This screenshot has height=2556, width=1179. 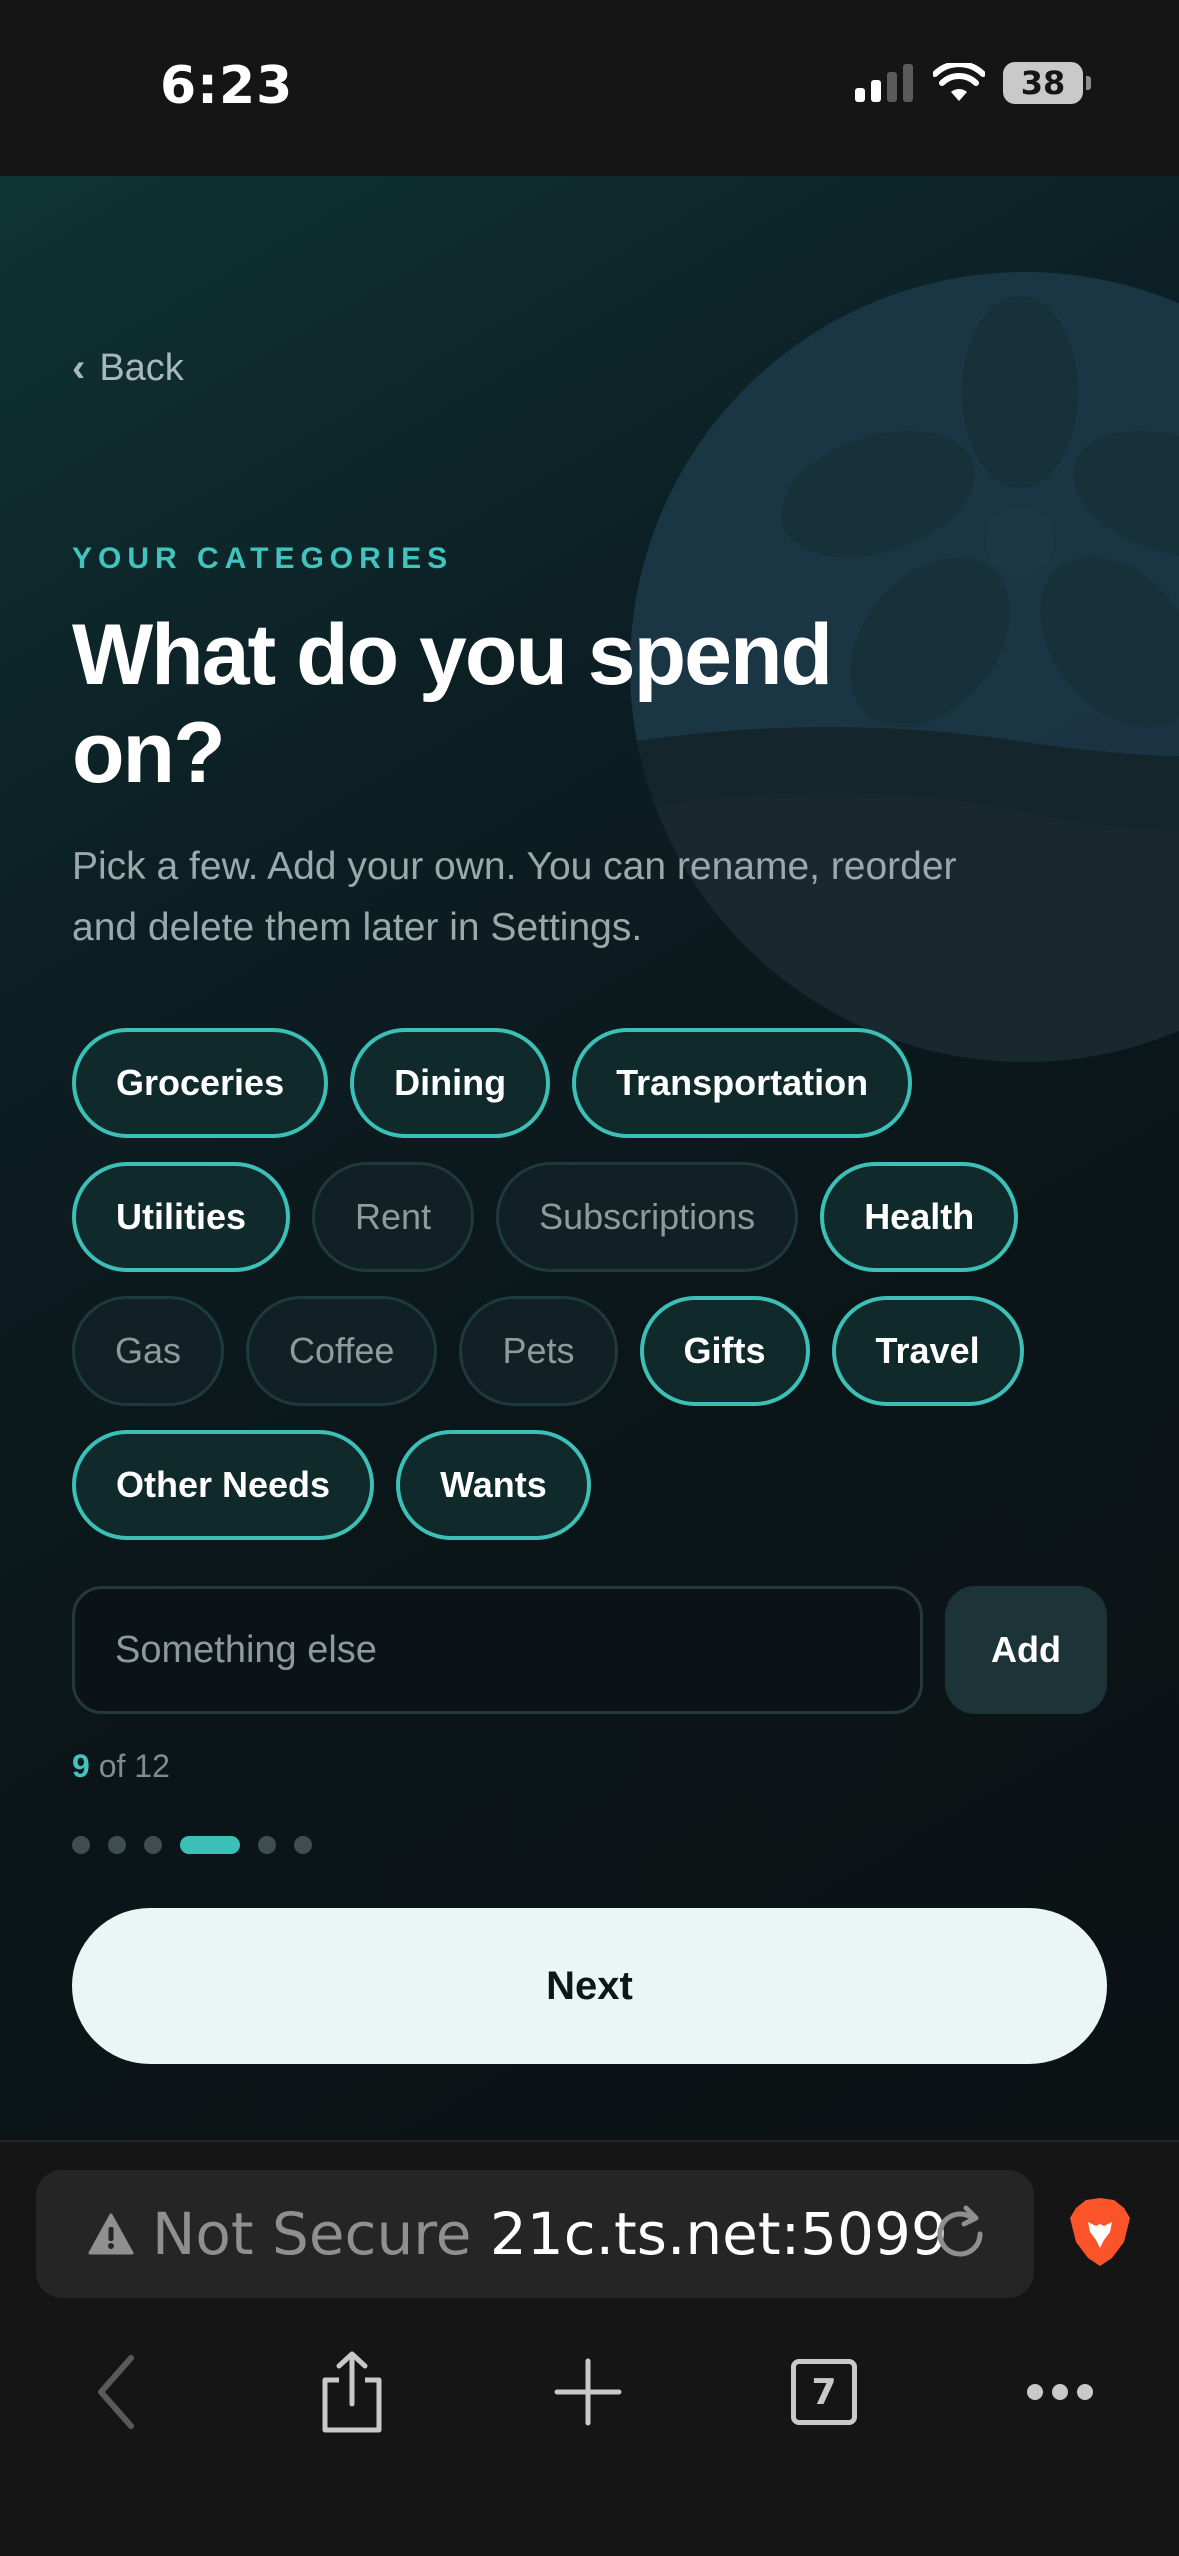 I want to click on browser-back-button, so click(x=116, y=2392).